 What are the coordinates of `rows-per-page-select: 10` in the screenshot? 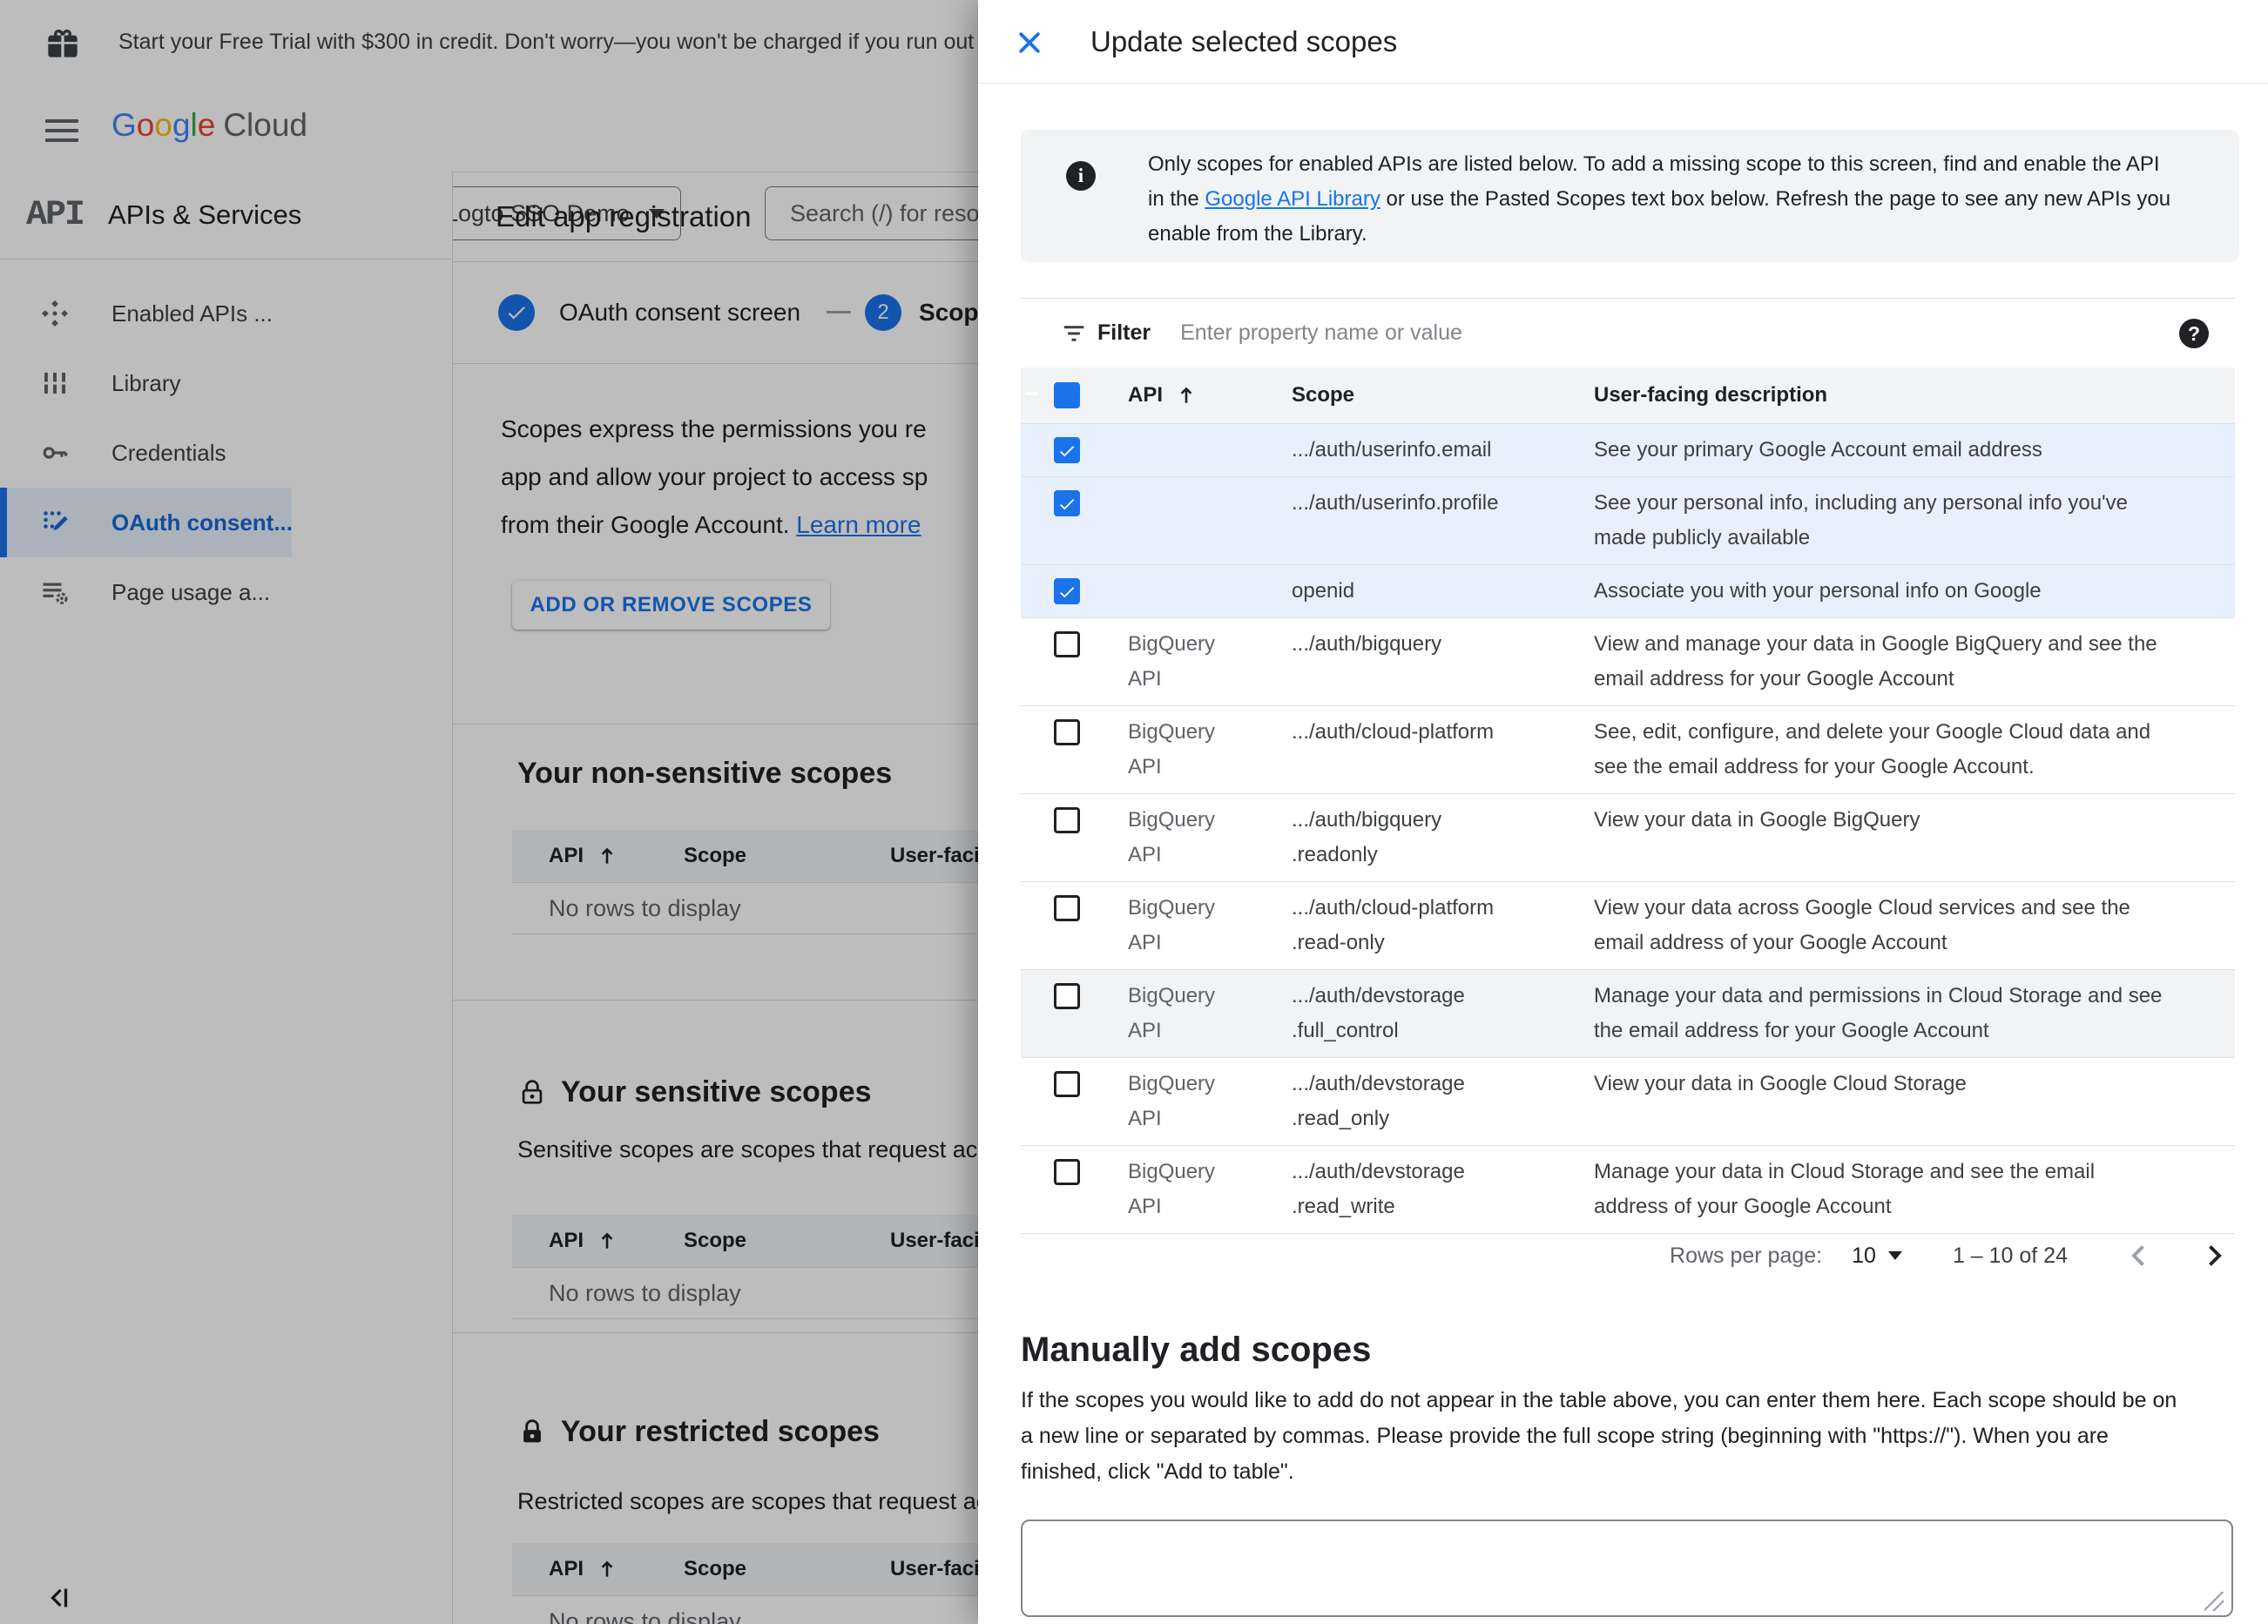 It's located at (1877, 1256).